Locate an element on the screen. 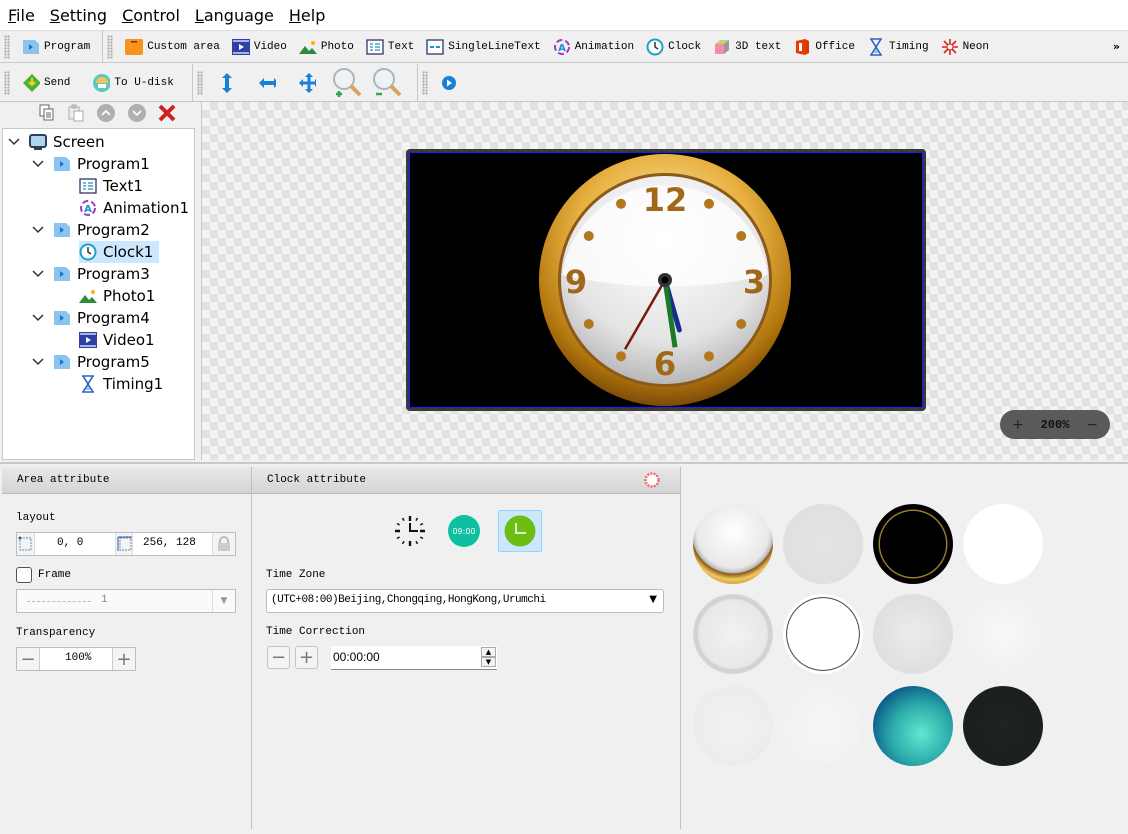  toolbar-overflow-button: » is located at coordinates (1116, 47).